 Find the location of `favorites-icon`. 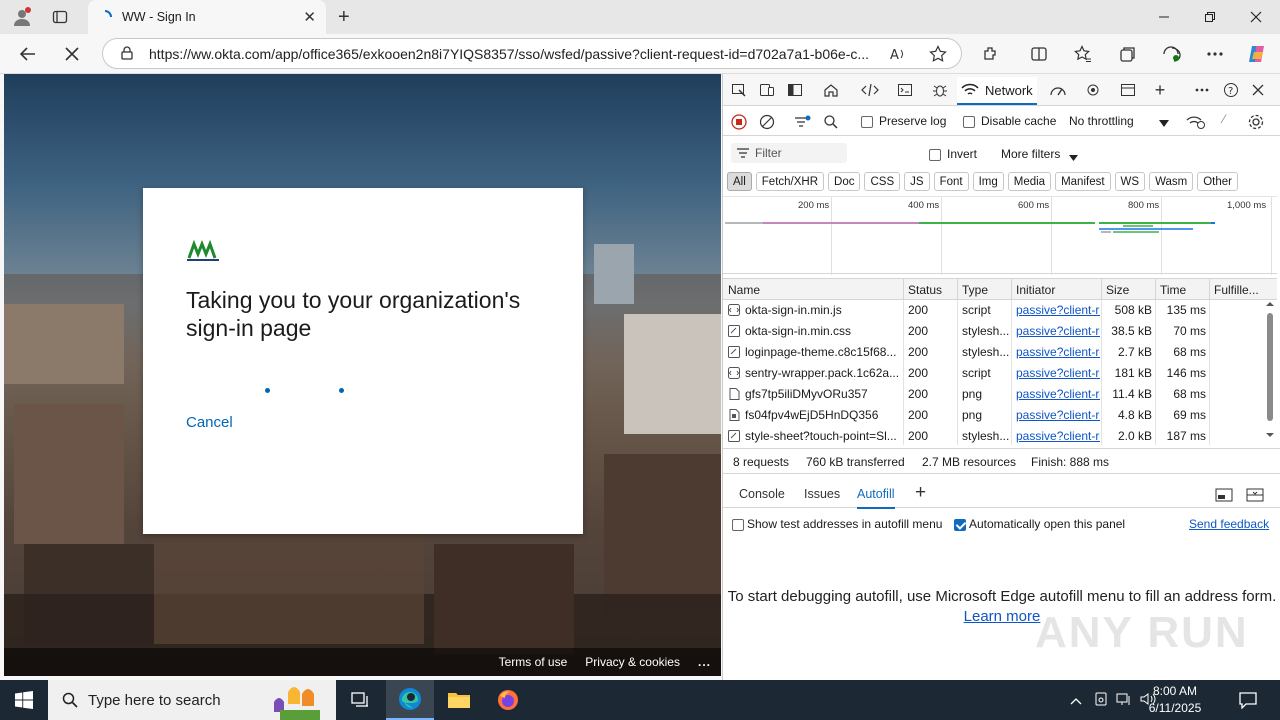

favorites-icon is located at coordinates (1083, 54).